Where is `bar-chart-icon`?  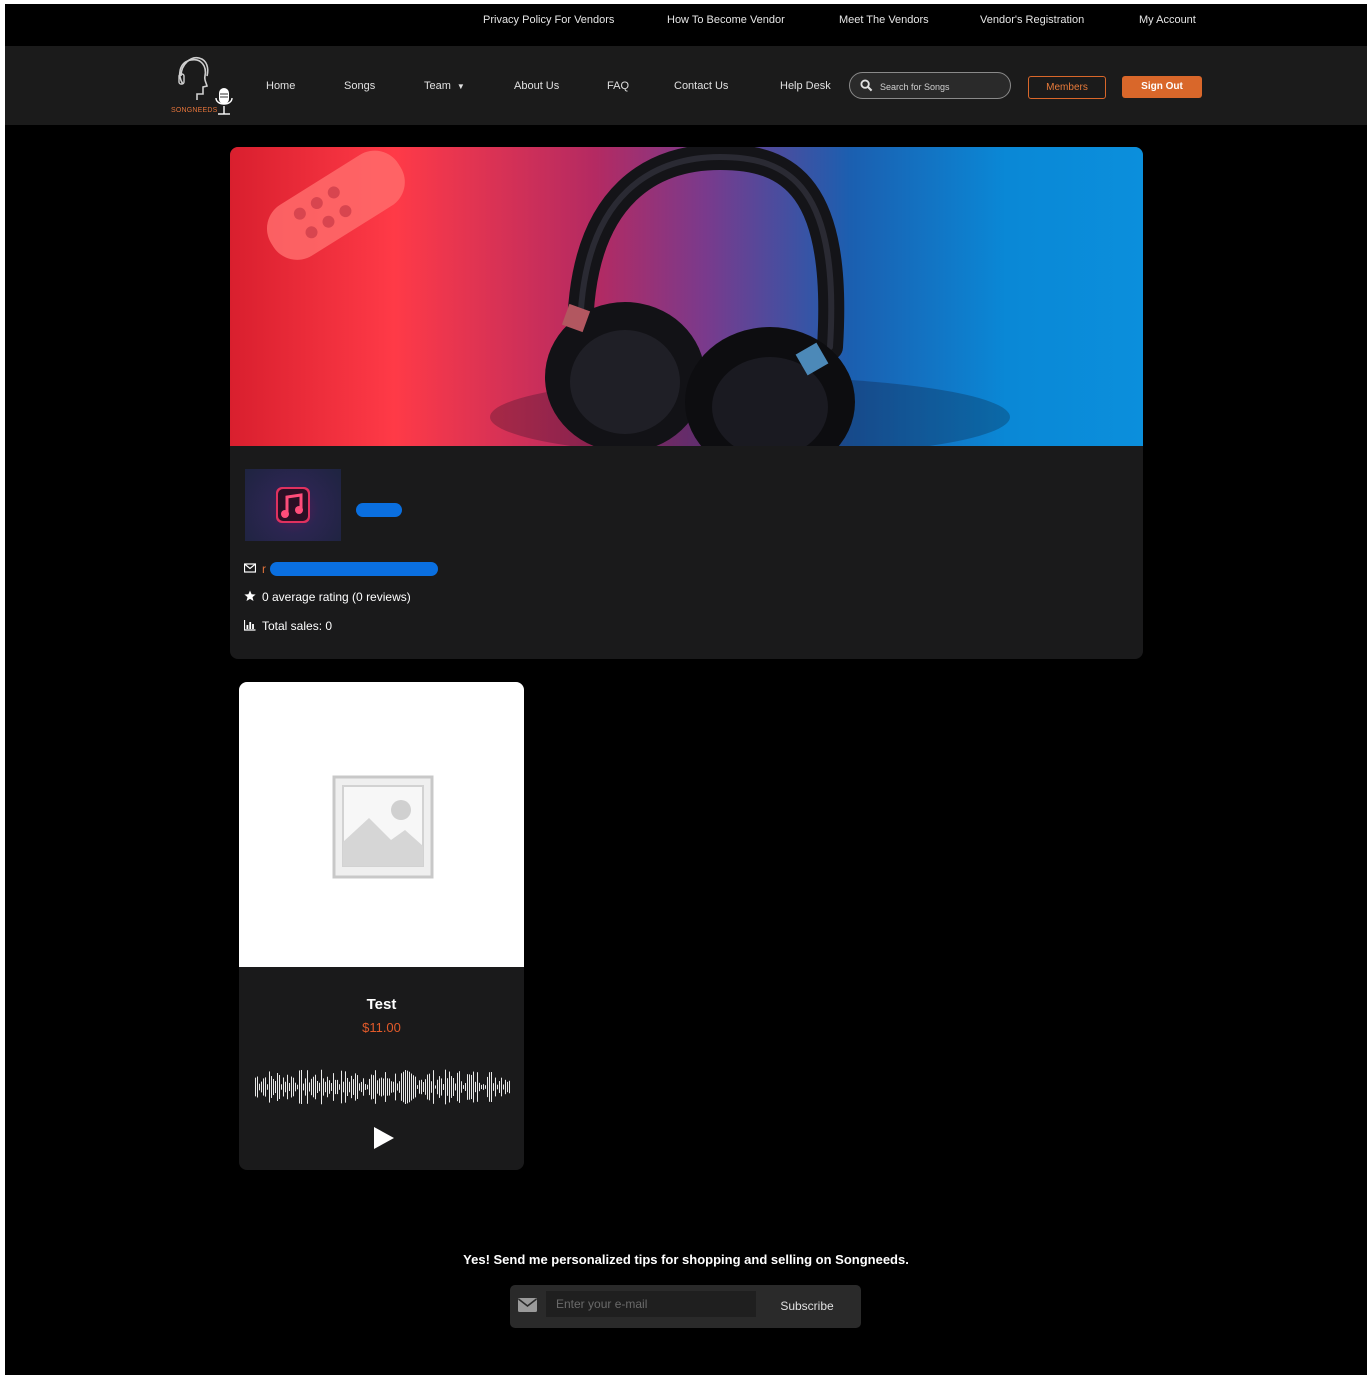 bar-chart-icon is located at coordinates (250, 625).